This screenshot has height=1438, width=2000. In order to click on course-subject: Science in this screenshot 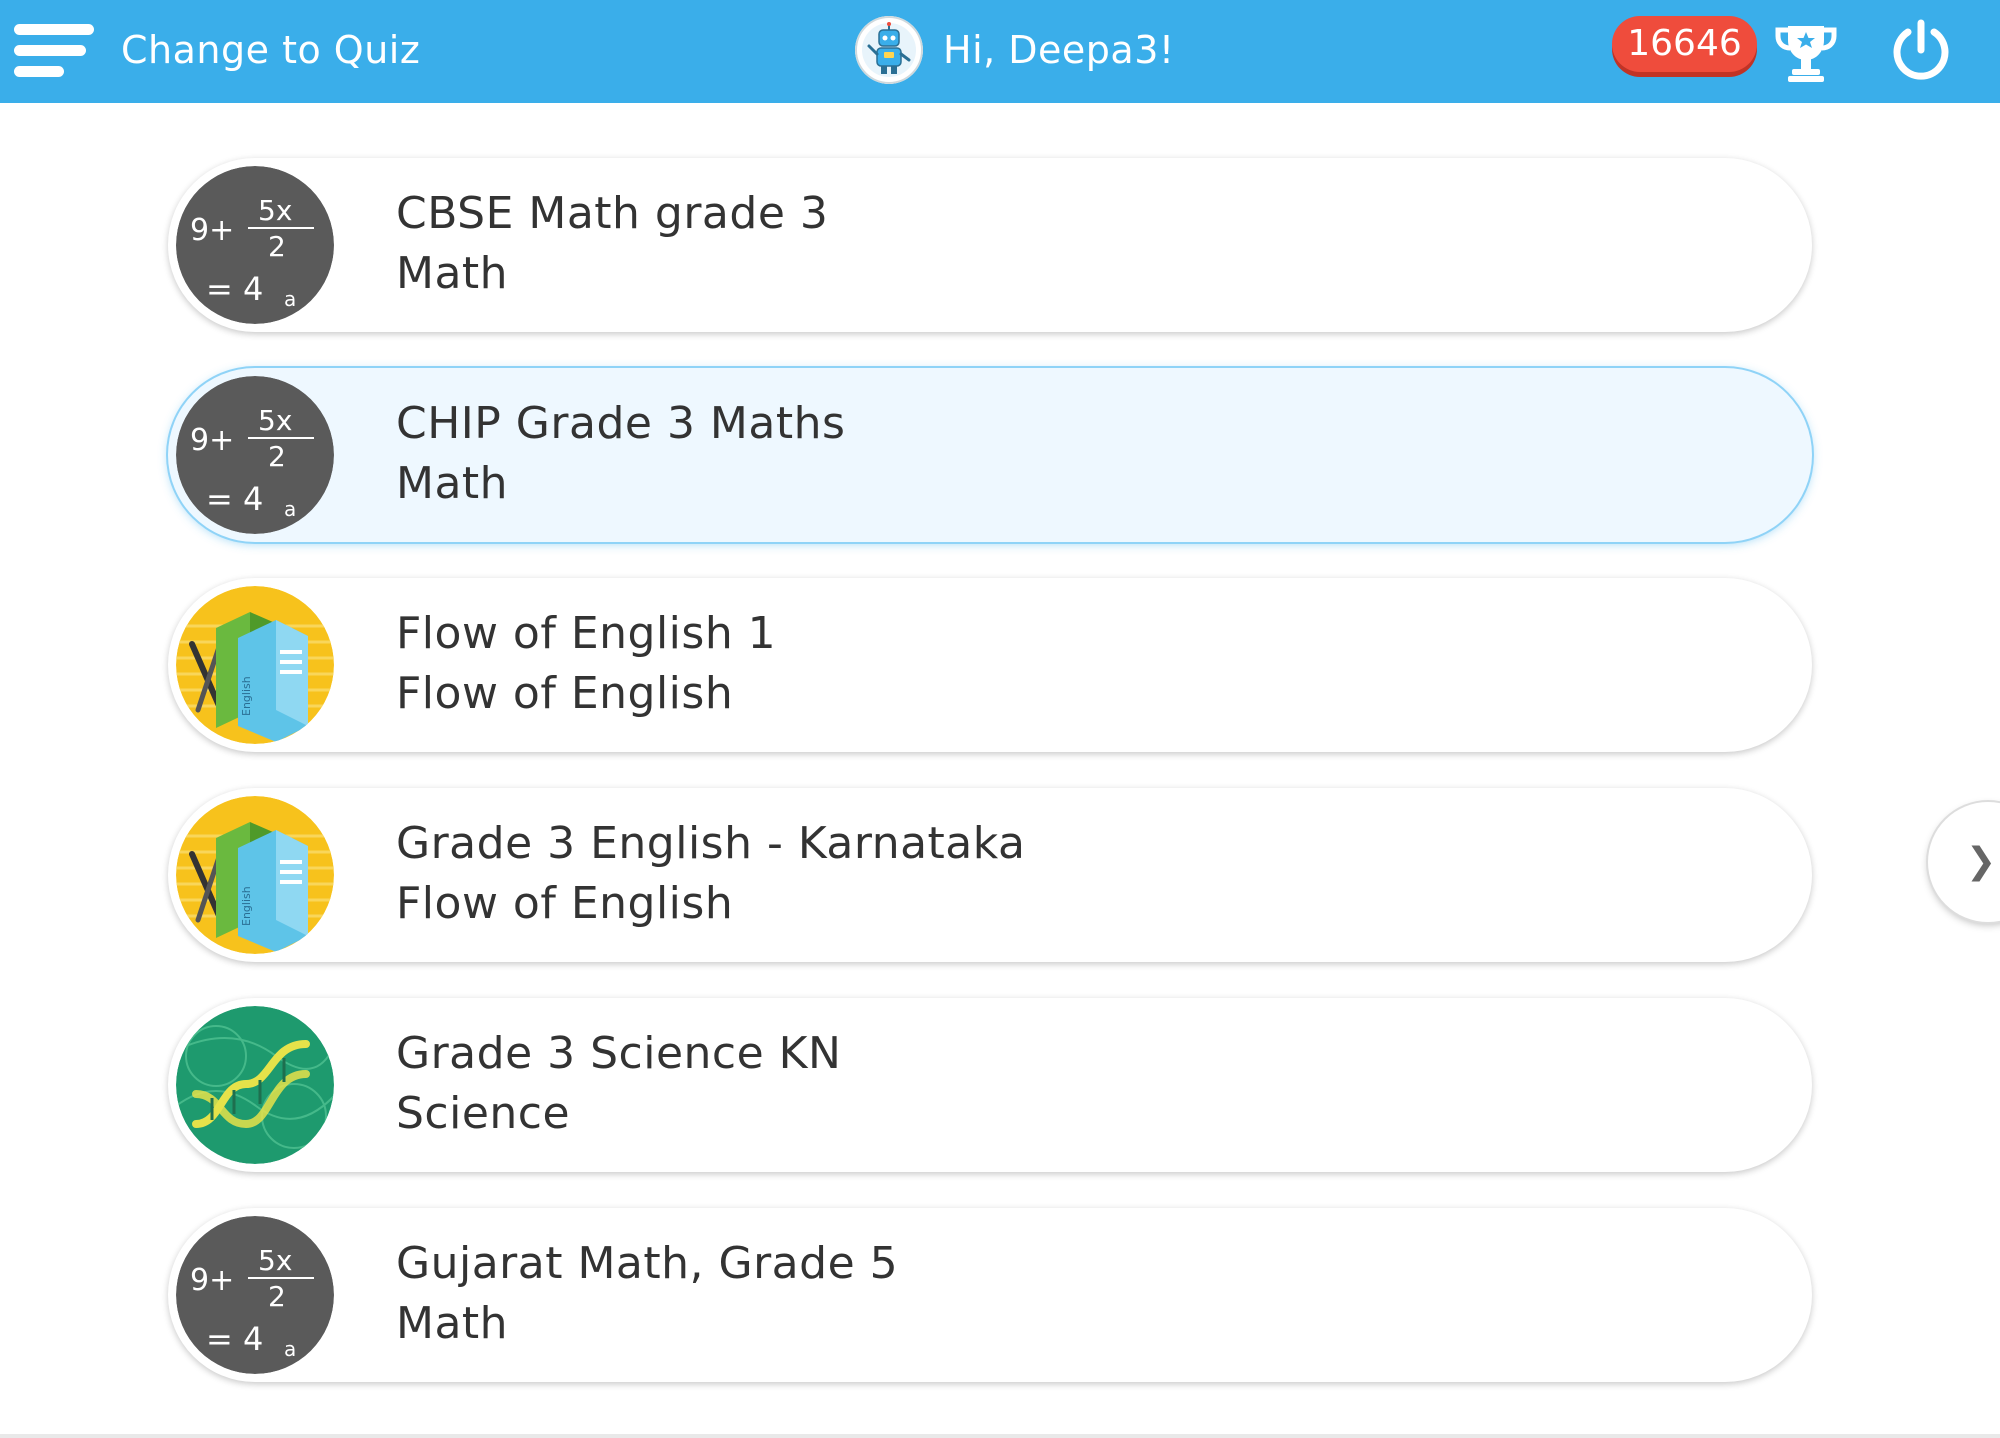, I will do `click(483, 1113)`.